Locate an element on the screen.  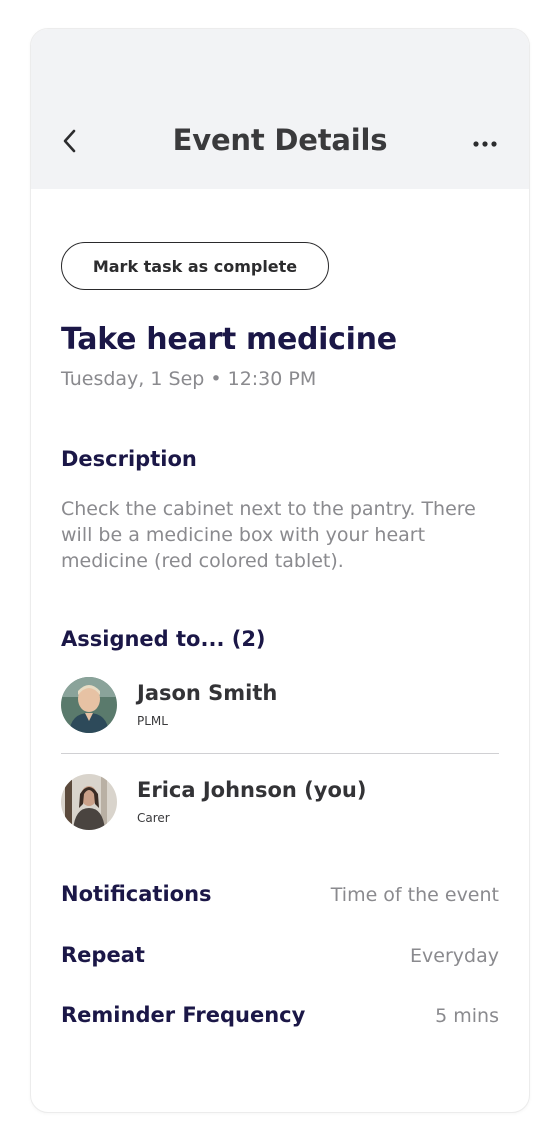
setting-label: Reminder Frequency is located at coordinates (183, 1015).